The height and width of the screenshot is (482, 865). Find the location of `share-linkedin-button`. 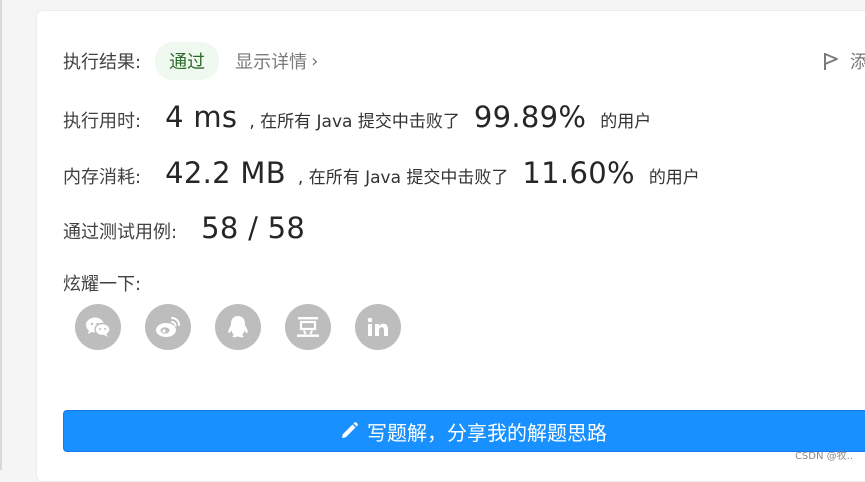

share-linkedin-button is located at coordinates (378, 327).